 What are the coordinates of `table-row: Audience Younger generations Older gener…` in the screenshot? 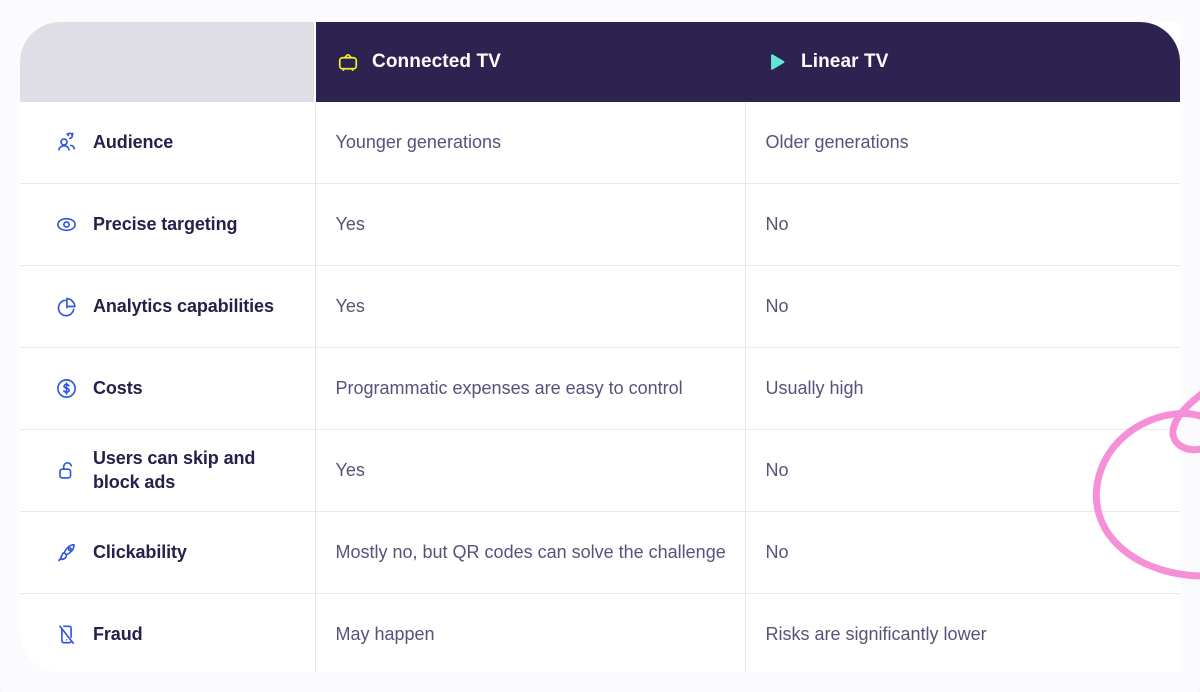 It's located at (600, 143).